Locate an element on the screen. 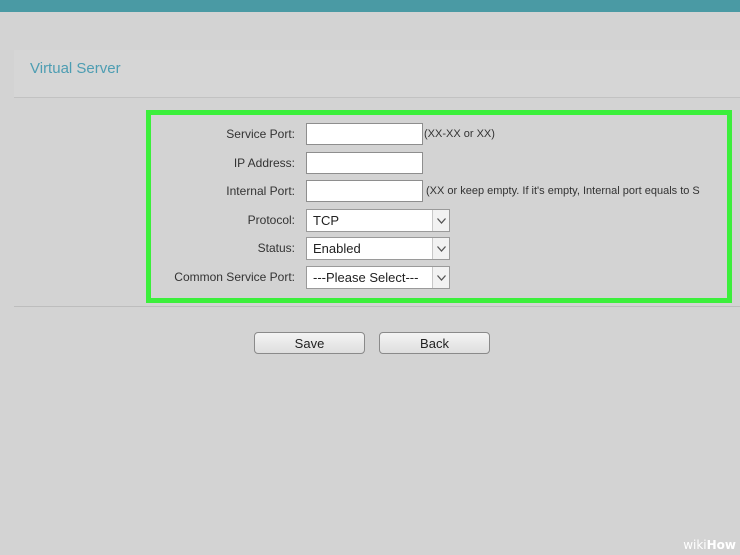 This screenshot has height=555, width=740. service-port-label: Service Port: is located at coordinates (260, 134).